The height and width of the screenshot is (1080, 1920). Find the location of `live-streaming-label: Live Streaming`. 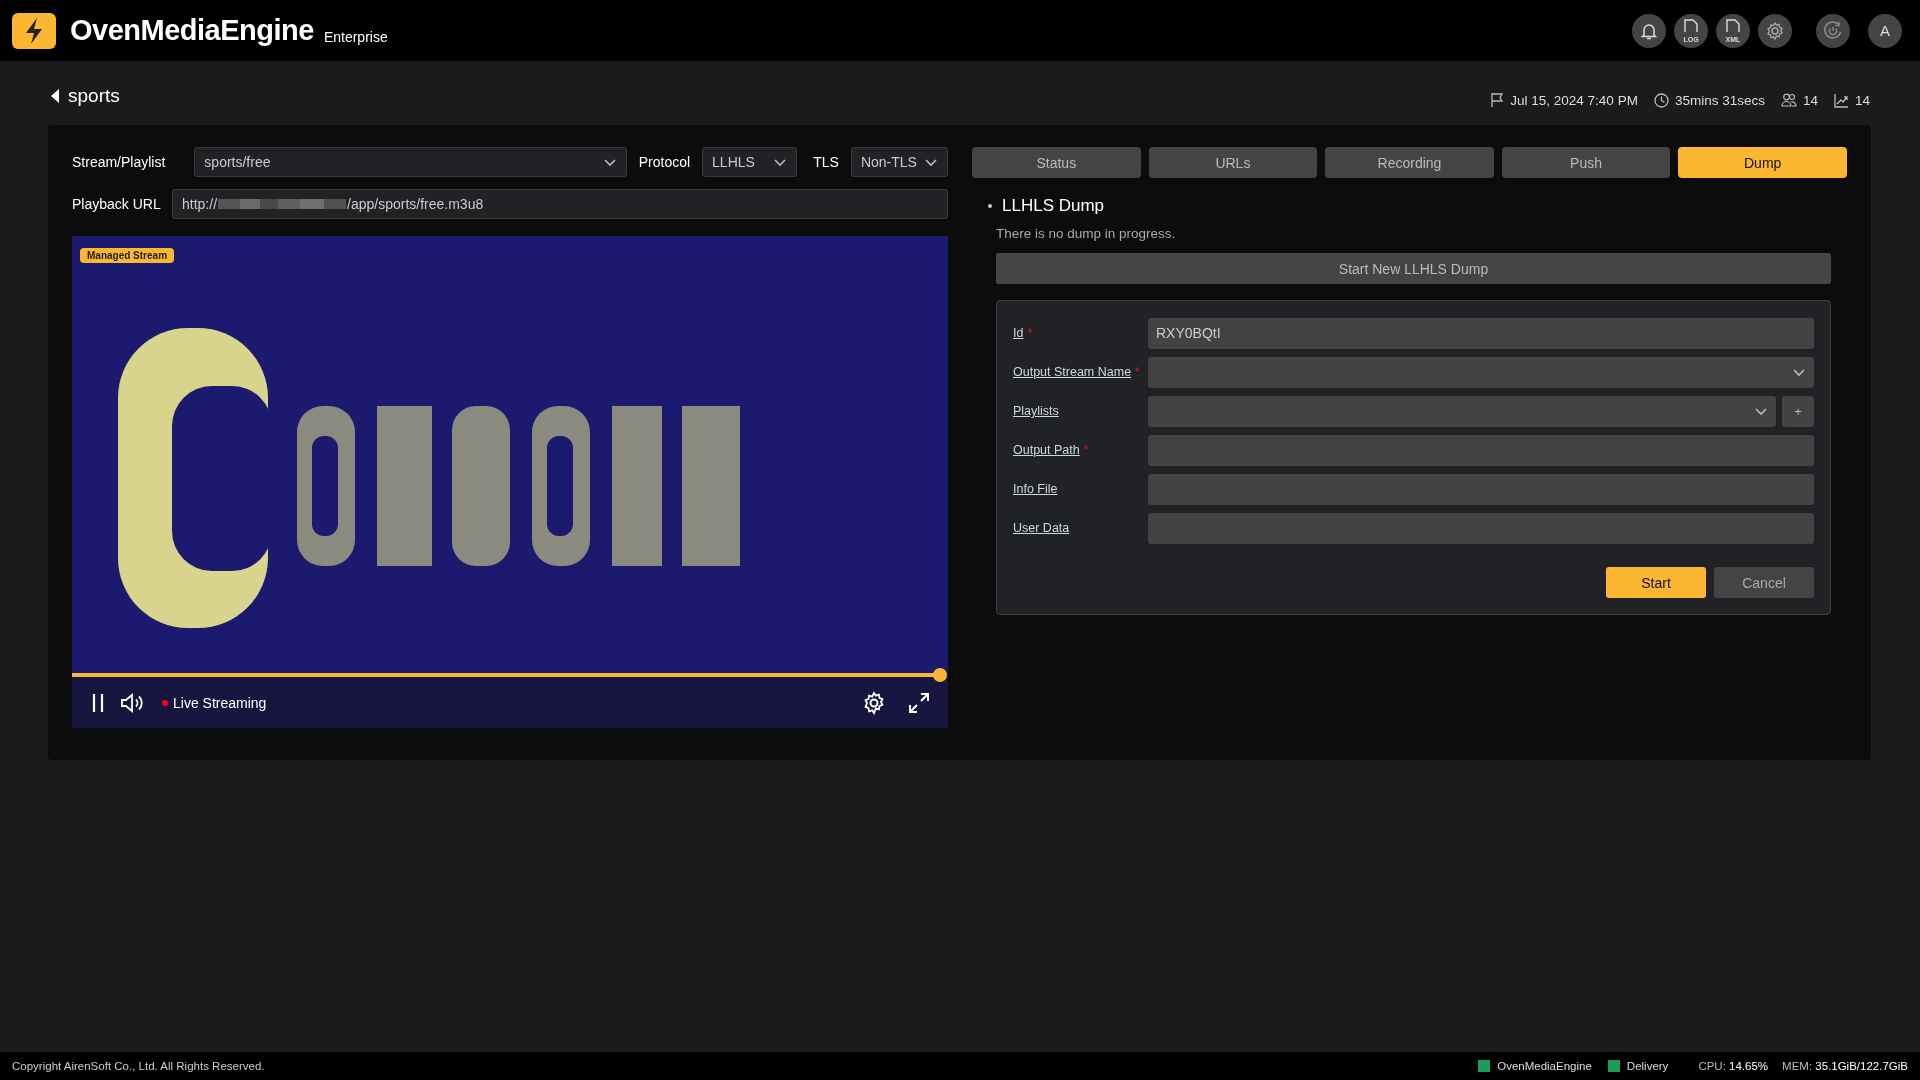

live-streaming-label: Live Streaming is located at coordinates (220, 702).